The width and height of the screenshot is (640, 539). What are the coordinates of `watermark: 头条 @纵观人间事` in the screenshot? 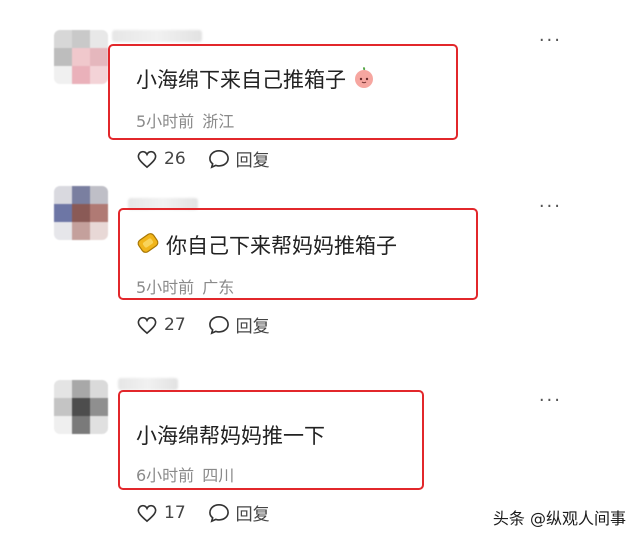 It's located at (559, 518).